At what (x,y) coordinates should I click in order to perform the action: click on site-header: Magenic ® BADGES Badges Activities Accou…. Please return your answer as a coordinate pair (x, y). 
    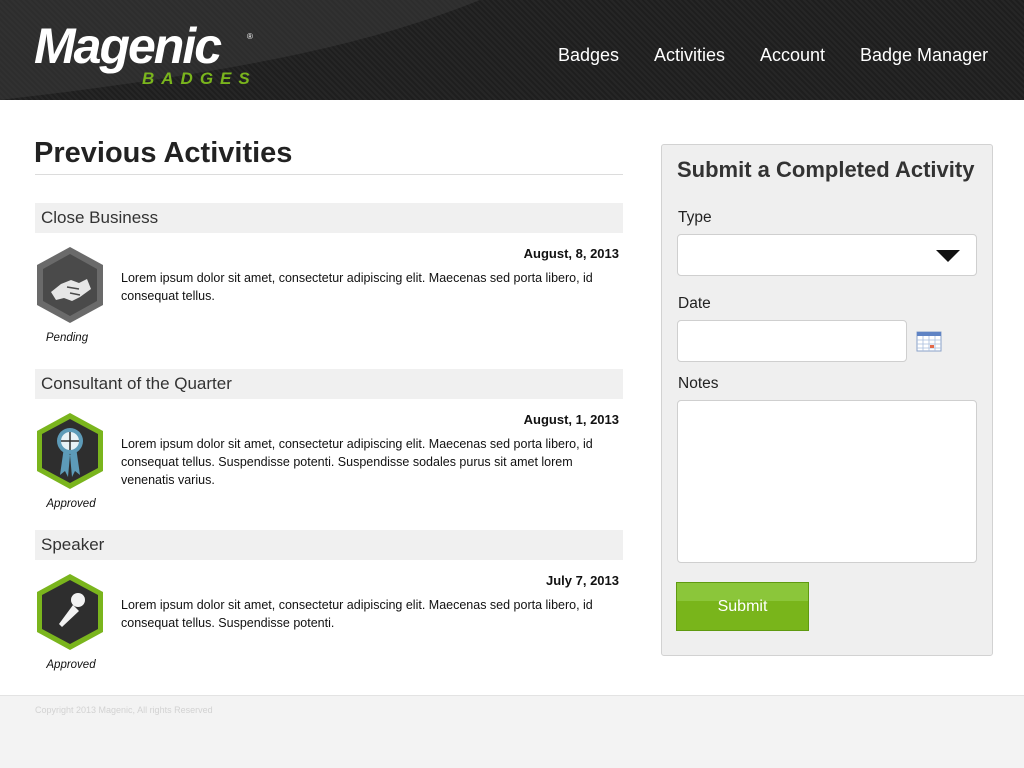
    Looking at the image, I should click on (512, 50).